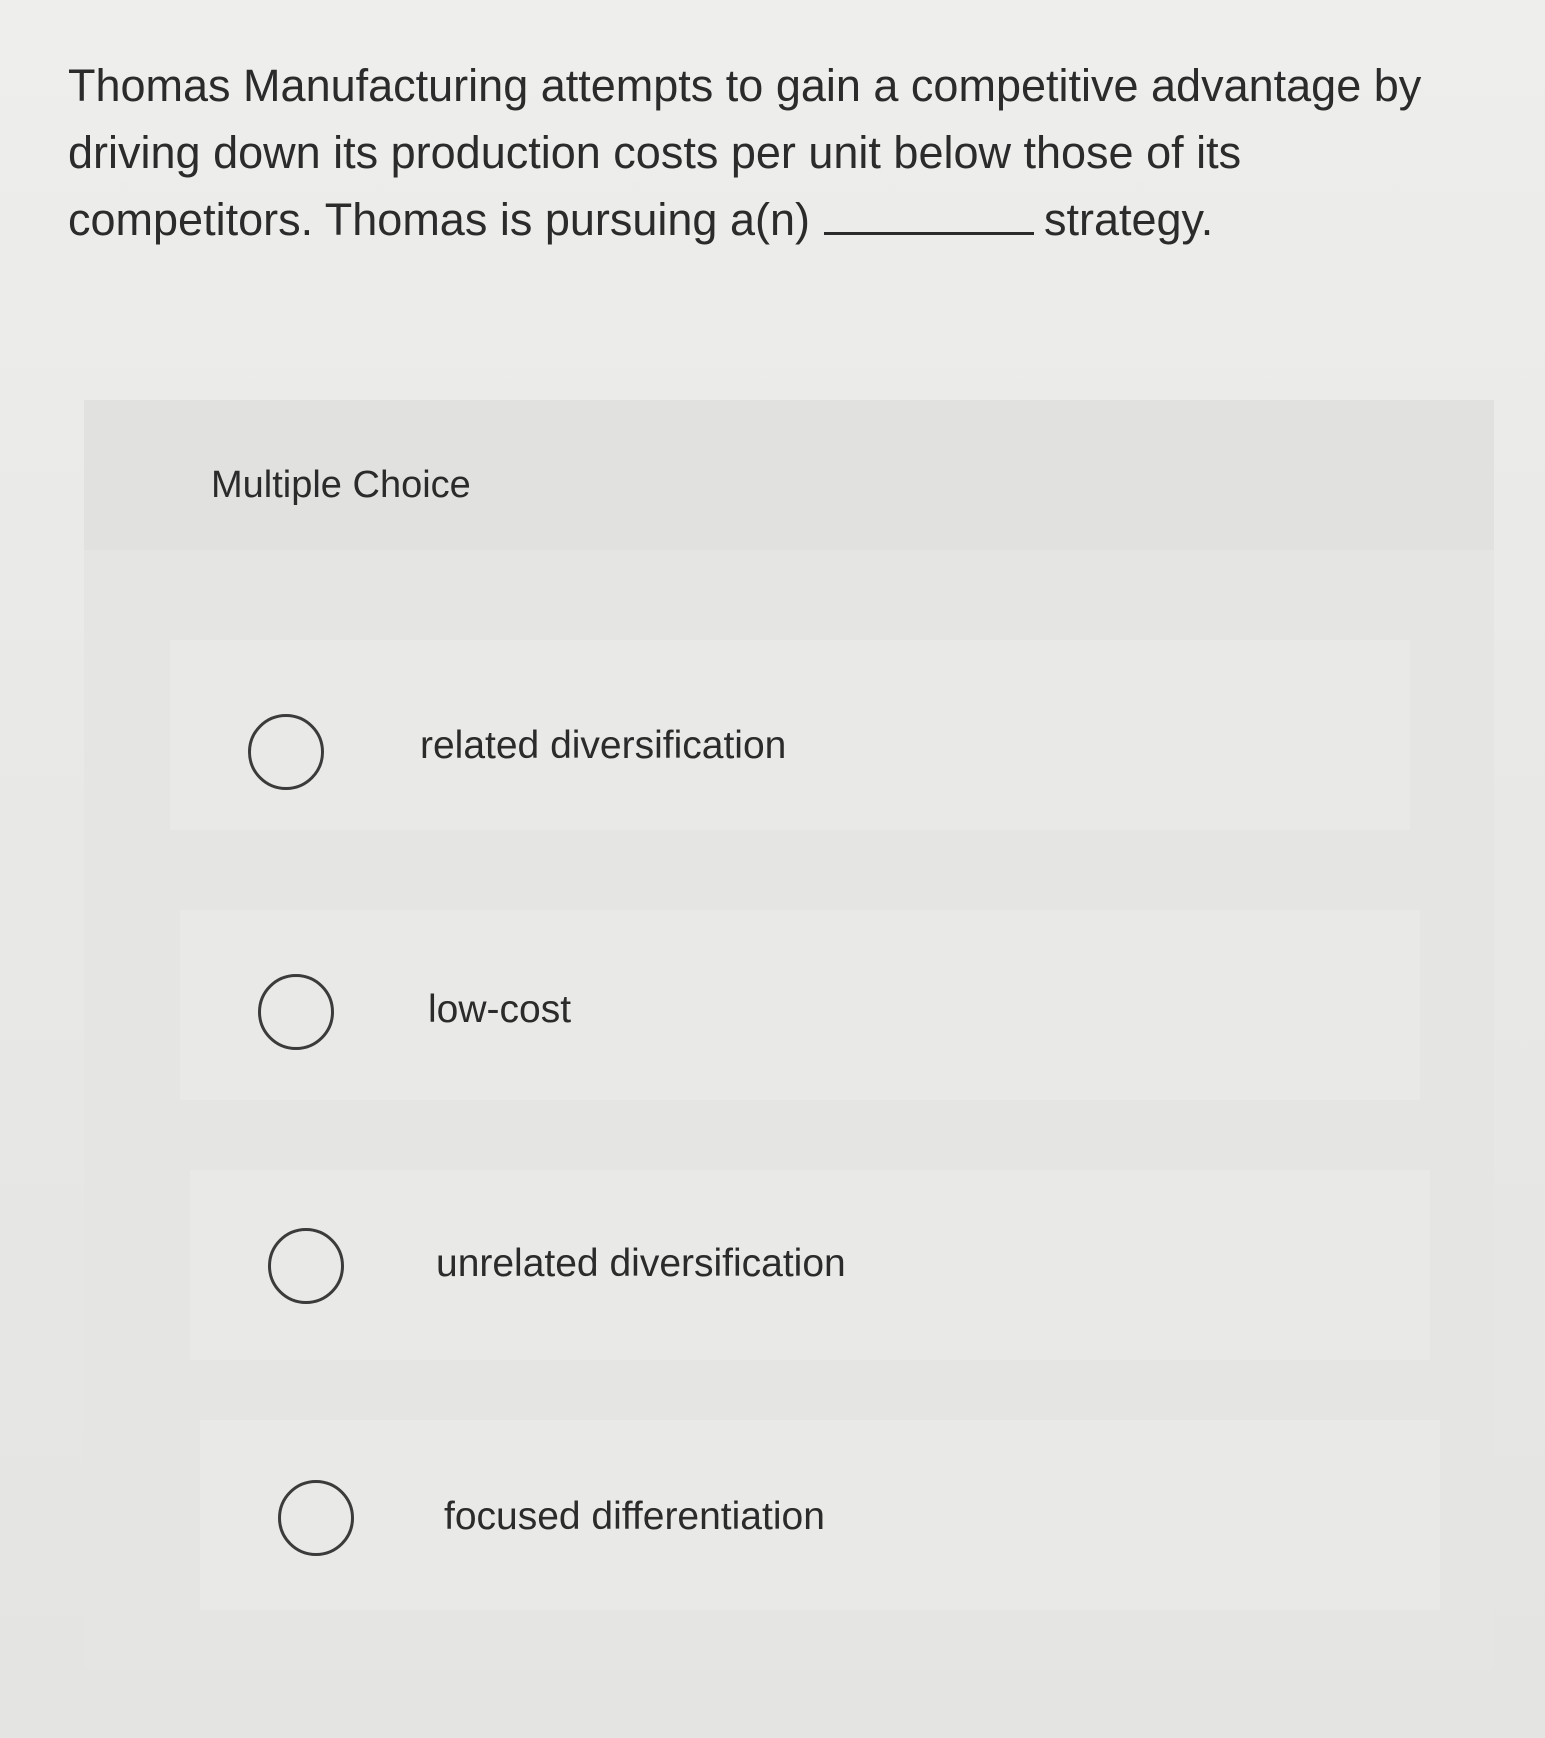 This screenshot has height=1738, width=1545. Describe the element at coordinates (789, 475) in the screenshot. I see `multiple-choice-header: Multiple Choice` at that location.